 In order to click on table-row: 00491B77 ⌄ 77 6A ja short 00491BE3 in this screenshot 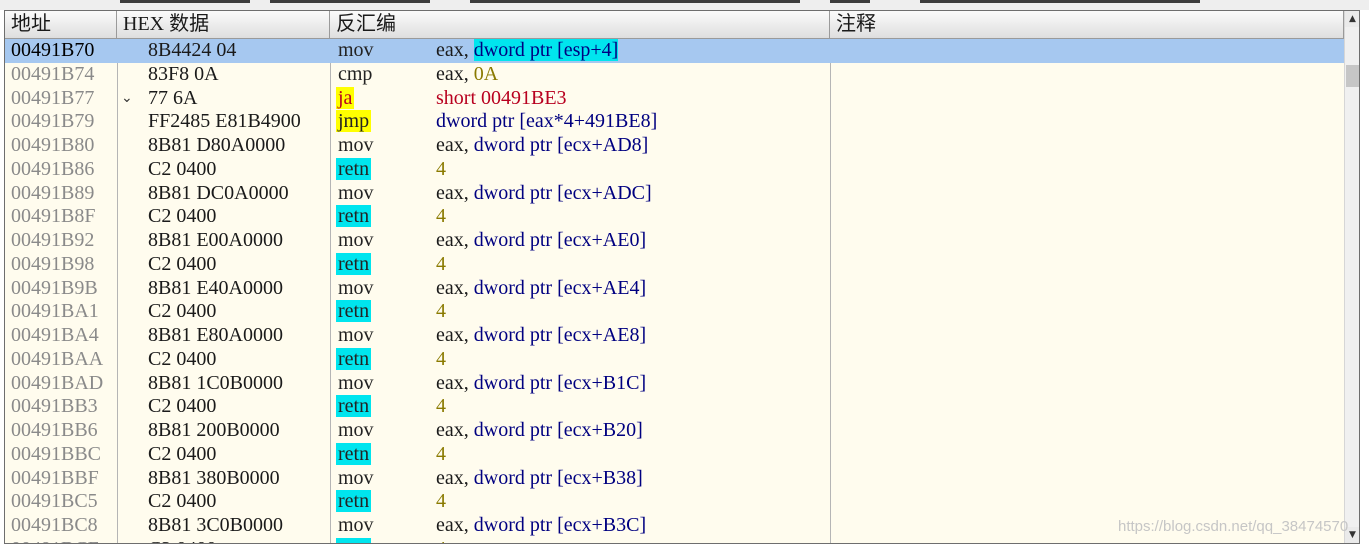, I will do `click(674, 98)`.